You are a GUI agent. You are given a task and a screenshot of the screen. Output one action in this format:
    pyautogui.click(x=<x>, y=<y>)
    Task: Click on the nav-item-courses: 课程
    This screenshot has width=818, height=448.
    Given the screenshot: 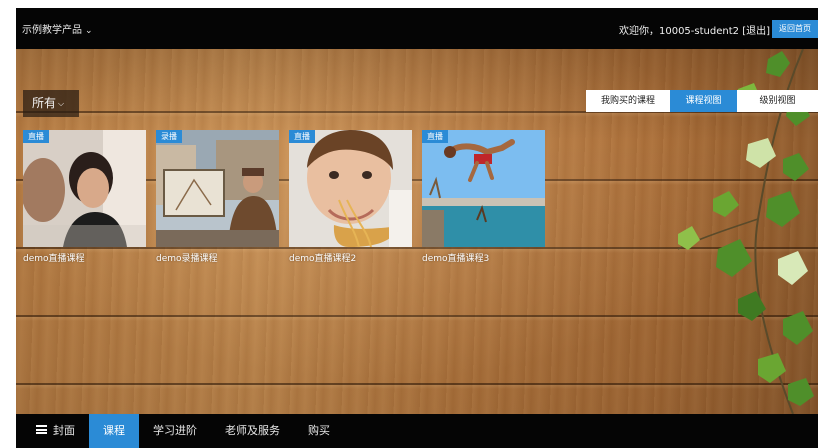 What is the action you would take?
    pyautogui.click(x=114, y=431)
    